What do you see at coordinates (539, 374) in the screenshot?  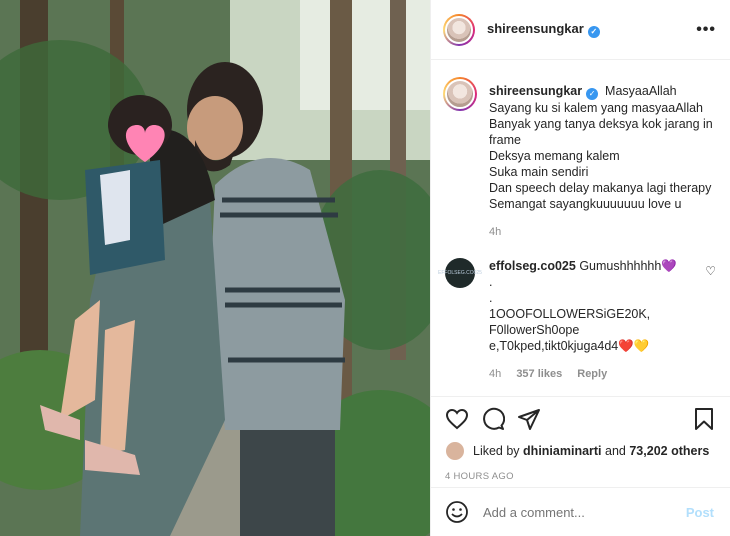 I see `comment-likes: 357 likes` at bounding box center [539, 374].